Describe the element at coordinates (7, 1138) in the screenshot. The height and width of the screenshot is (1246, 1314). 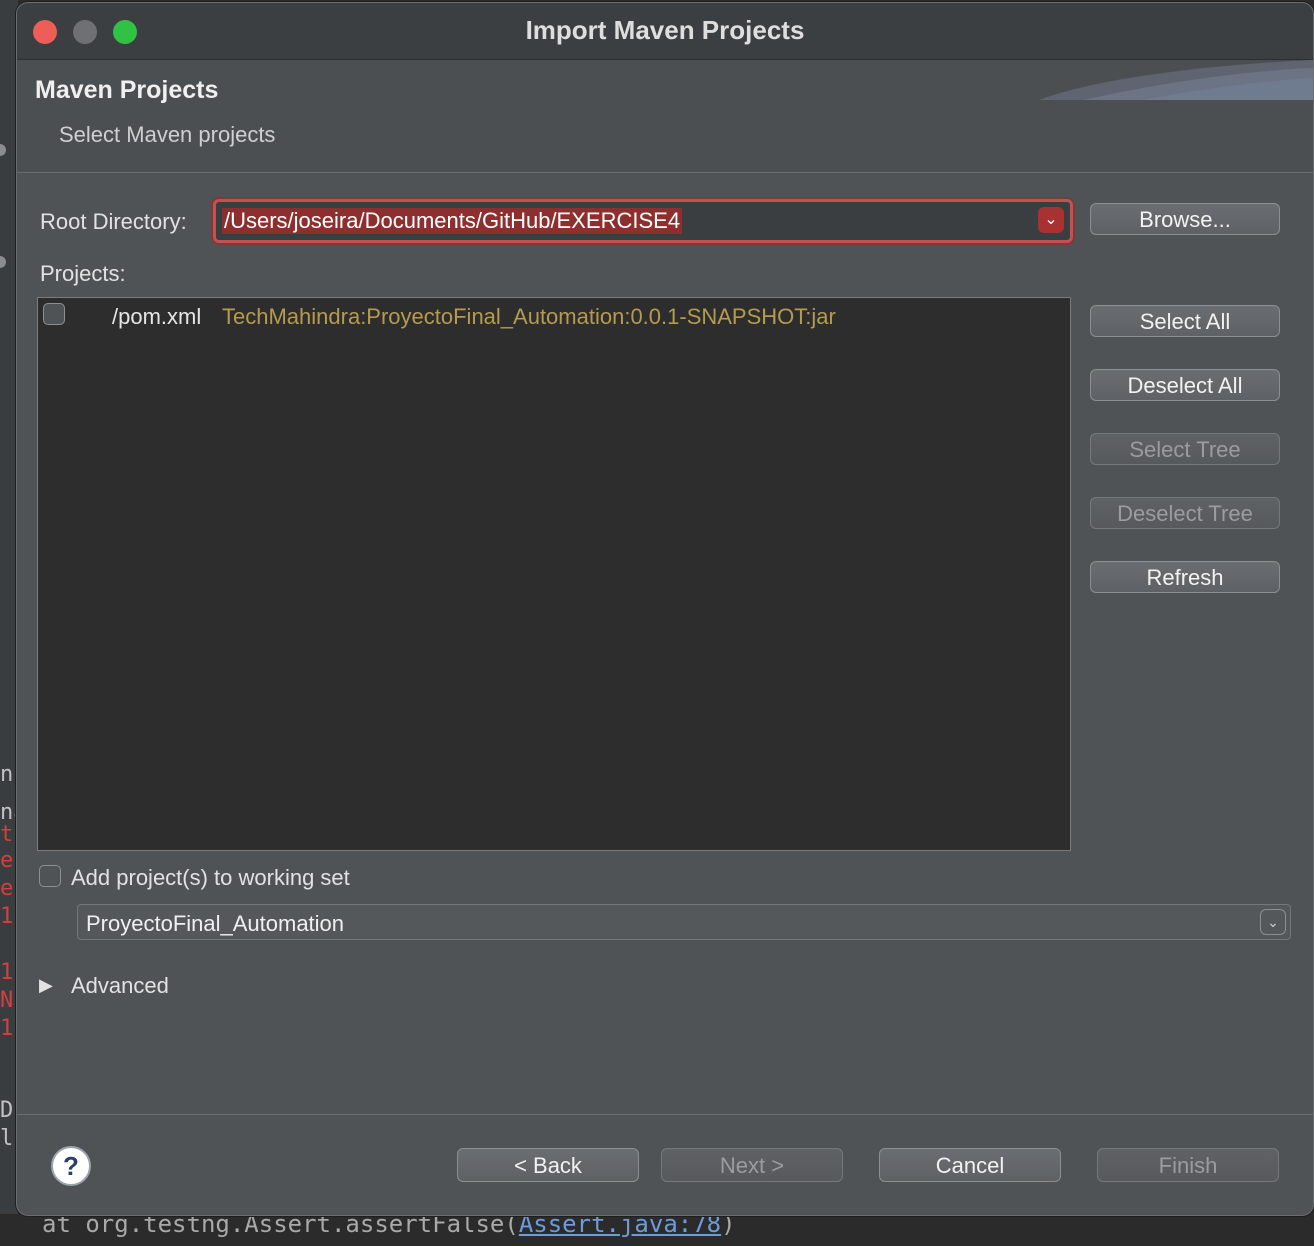
I see `background-text: l` at that location.